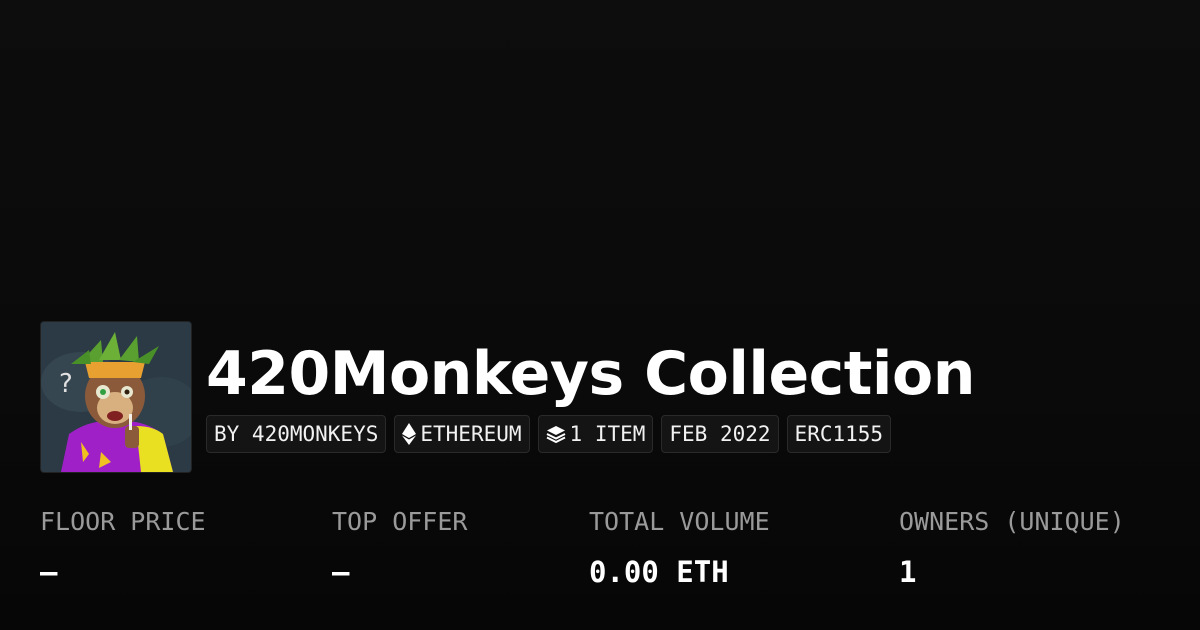 The height and width of the screenshot is (630, 1200). I want to click on tag-standard-label: ERC1155, so click(839, 434).